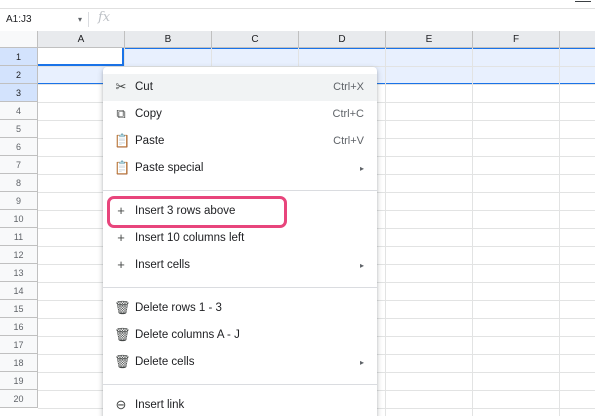  Describe the element at coordinates (19, 345) in the screenshot. I see `row-header-17: 17` at that location.